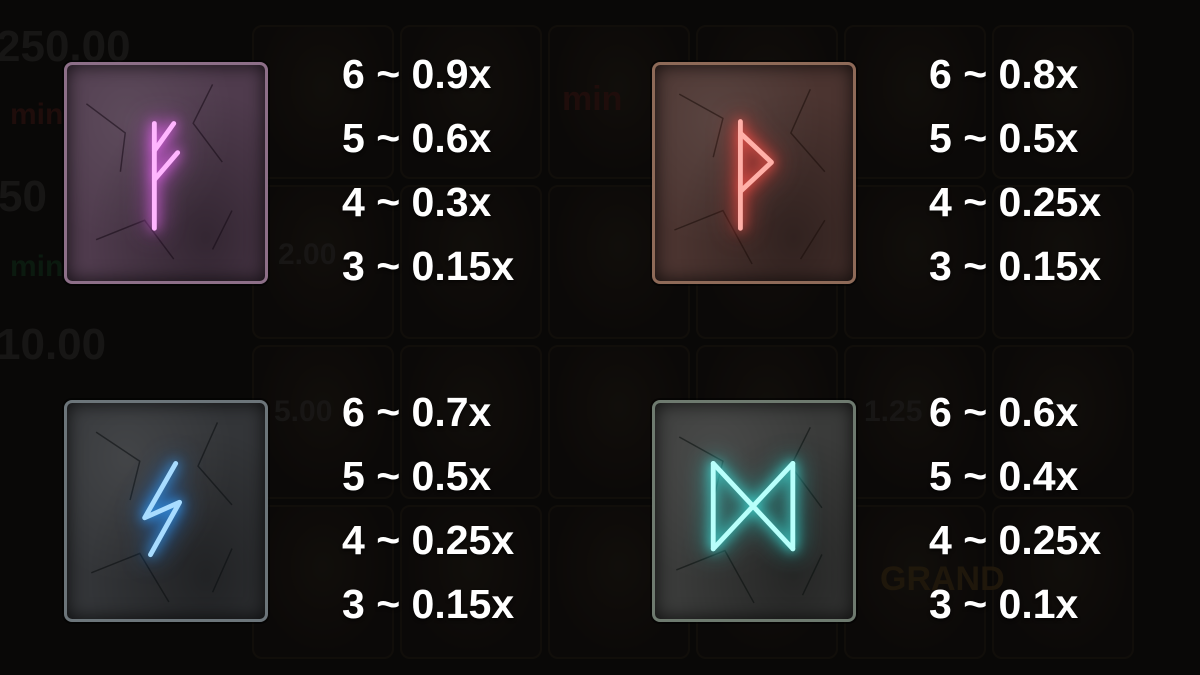 Image resolution: width=1200 pixels, height=675 pixels. Describe the element at coordinates (417, 412) in the screenshot. I see `payout-line: 6 ~ 0.7x` at that location.